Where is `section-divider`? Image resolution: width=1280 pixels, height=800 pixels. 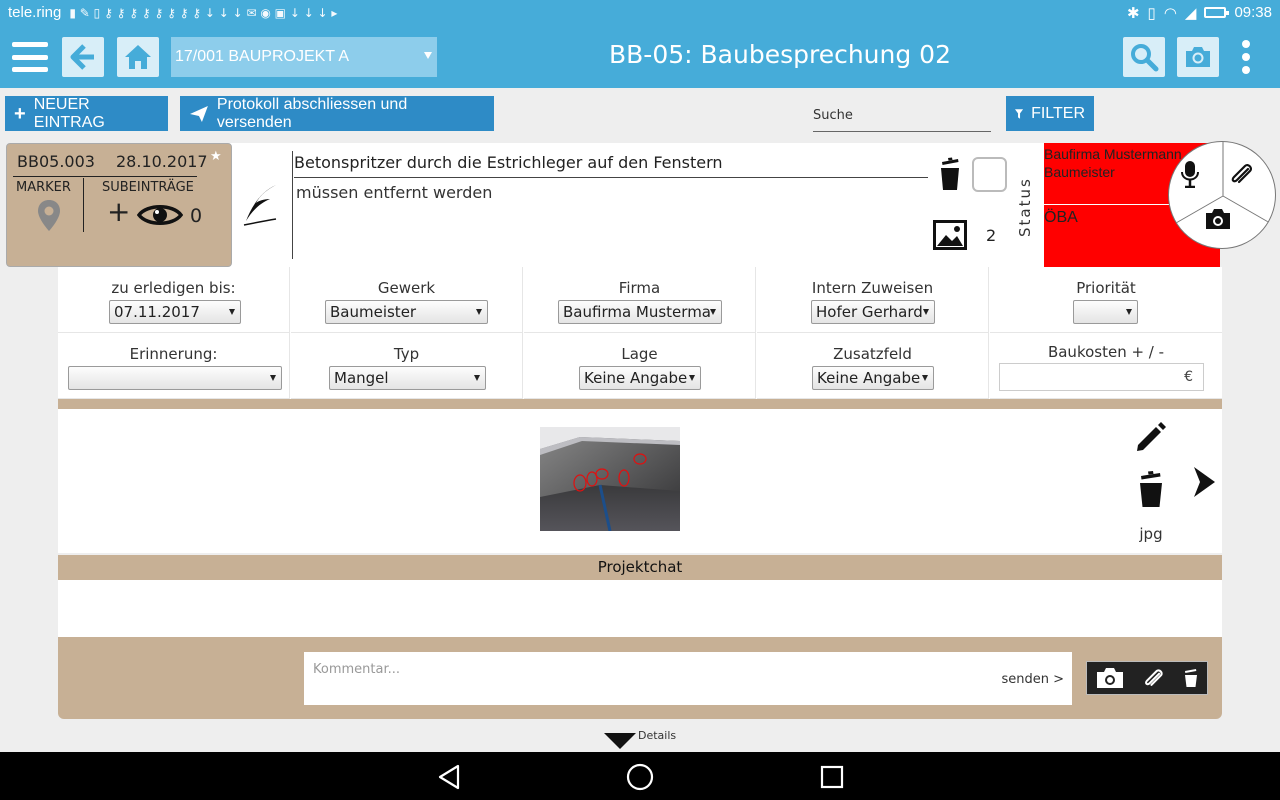
section-divider is located at coordinates (640, 404).